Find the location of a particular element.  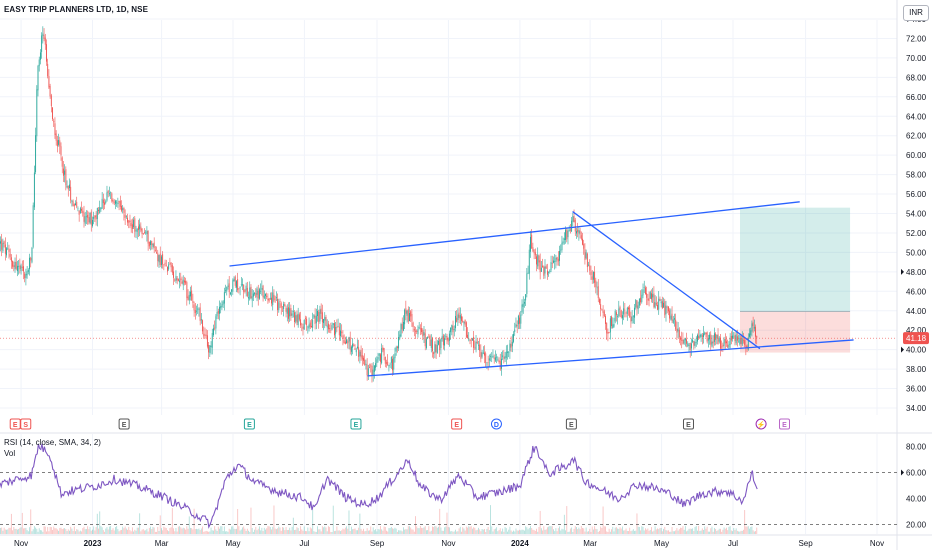

event-marker-flash-purple: ⚡ is located at coordinates (761, 424).